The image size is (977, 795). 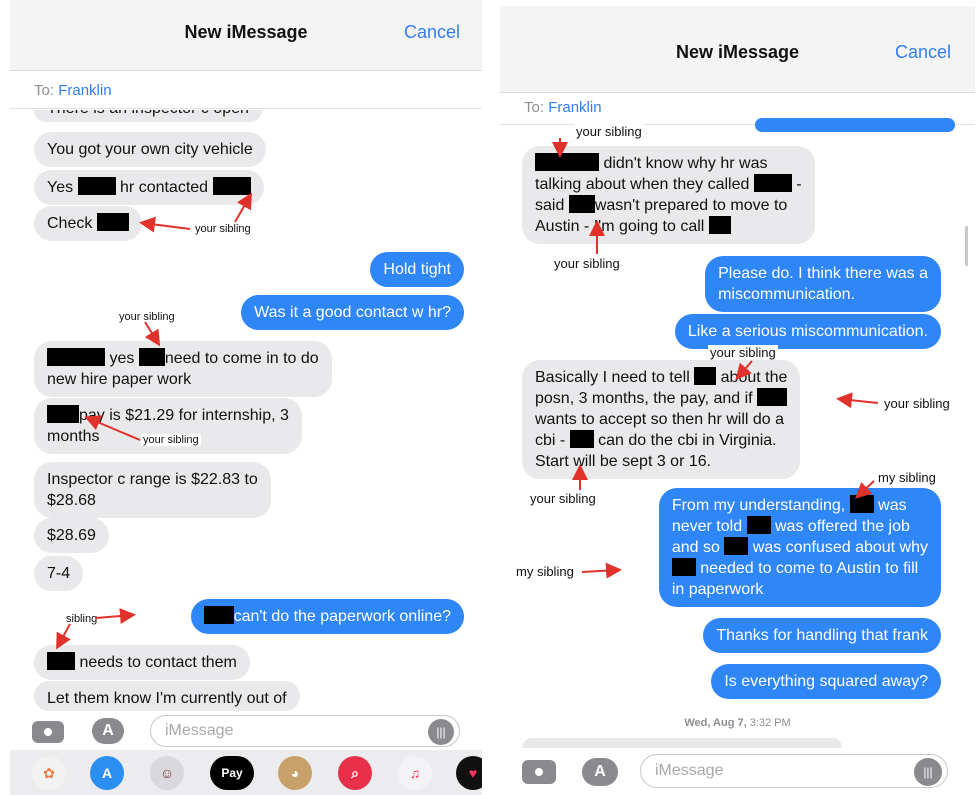 I want to click on timestamp: Wed, Aug 7, 3:32 PM, so click(x=737, y=723).